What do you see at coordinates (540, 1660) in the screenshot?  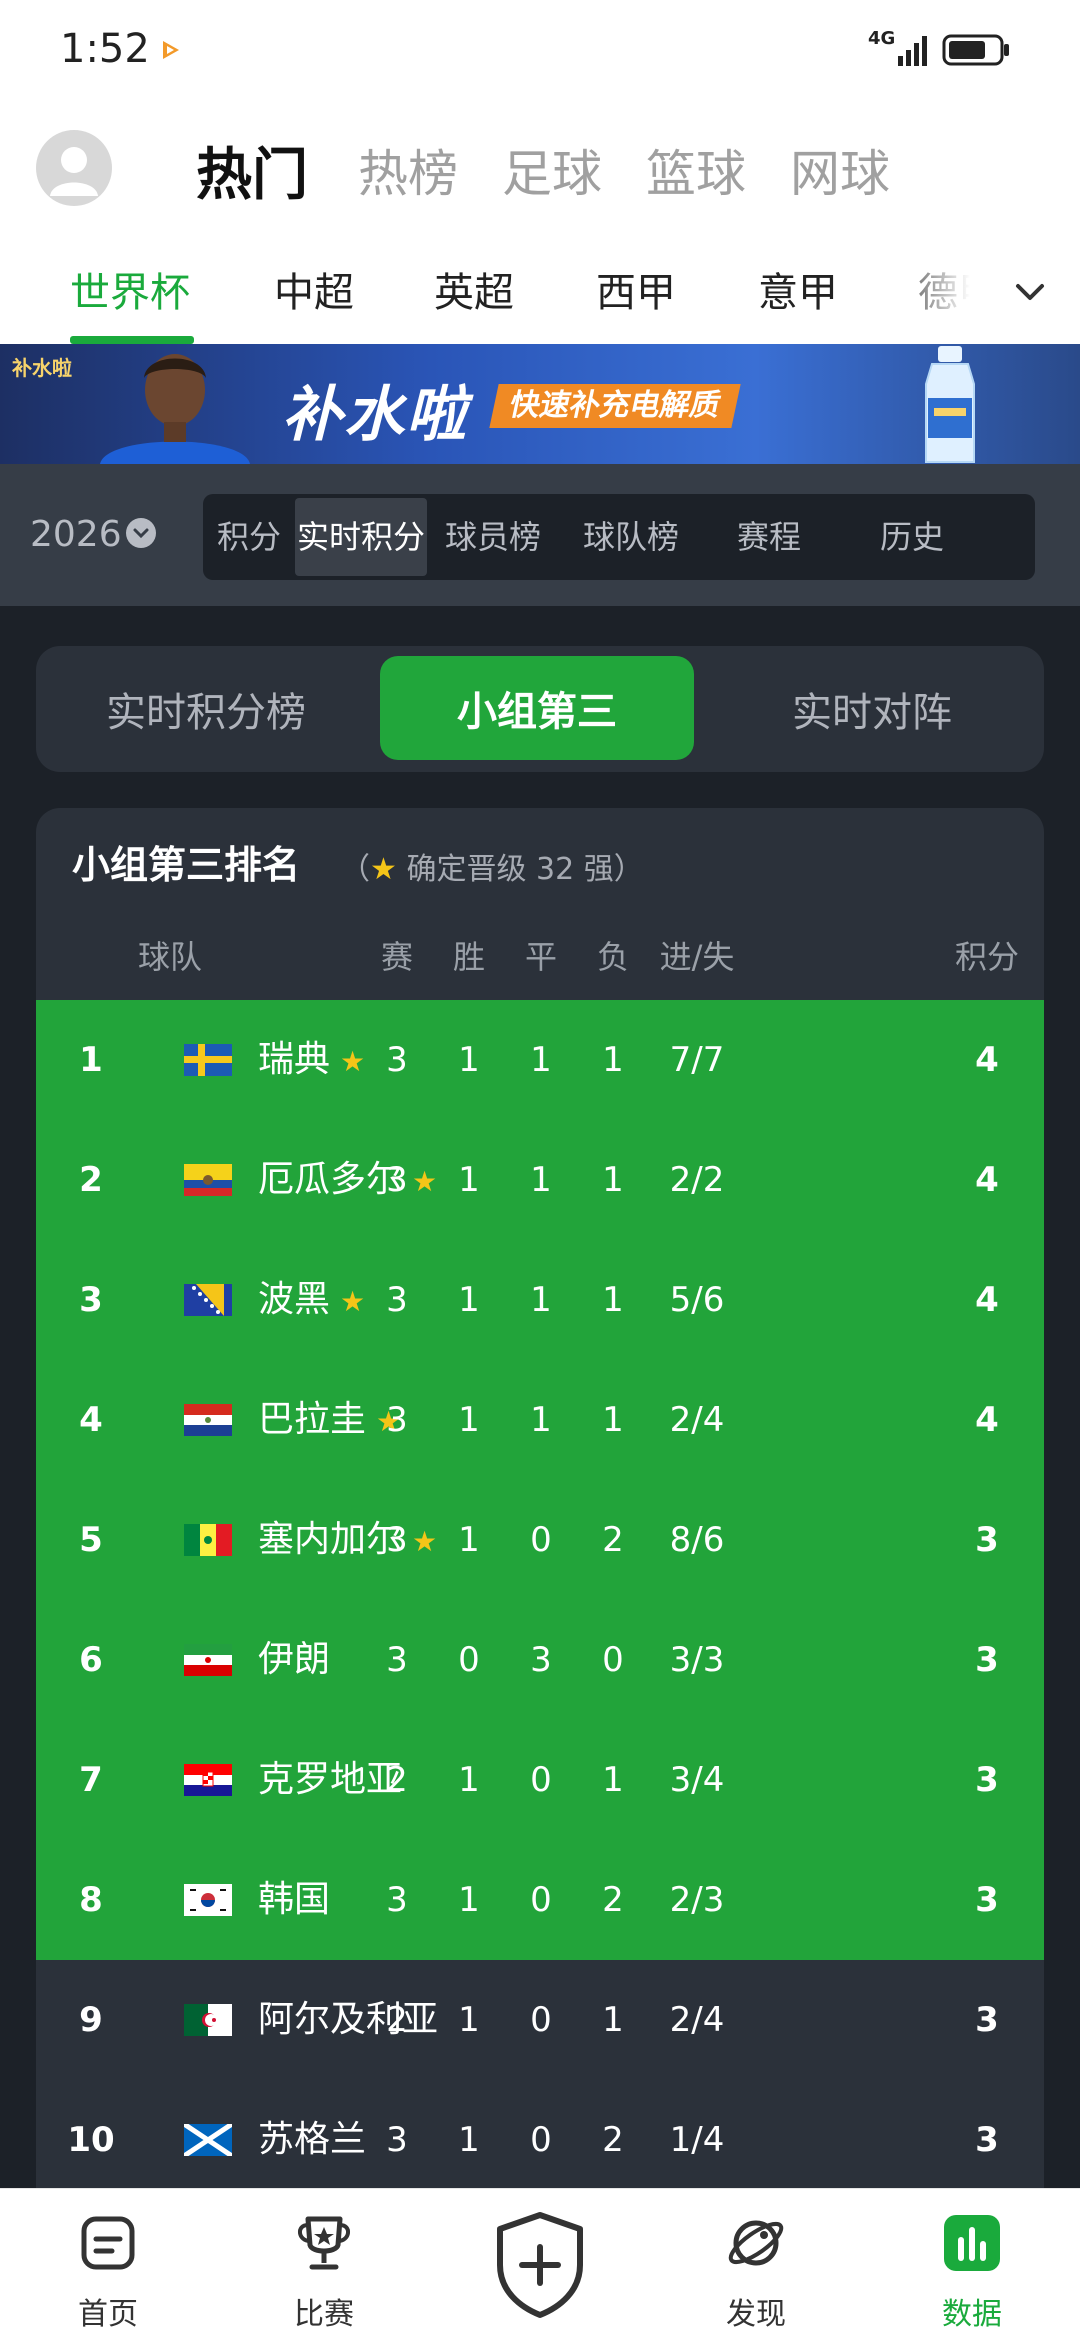 I see `table-row: 6 伊朗 3 0 3 0 3/3 3` at bounding box center [540, 1660].